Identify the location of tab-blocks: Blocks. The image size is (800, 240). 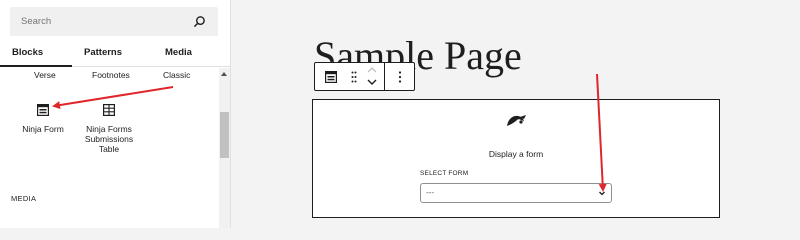
(27, 54).